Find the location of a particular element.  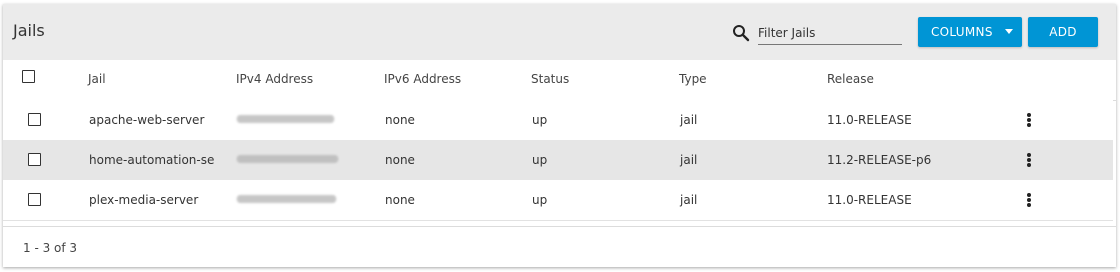

columns-button-label: COLUMNS is located at coordinates (962, 32).